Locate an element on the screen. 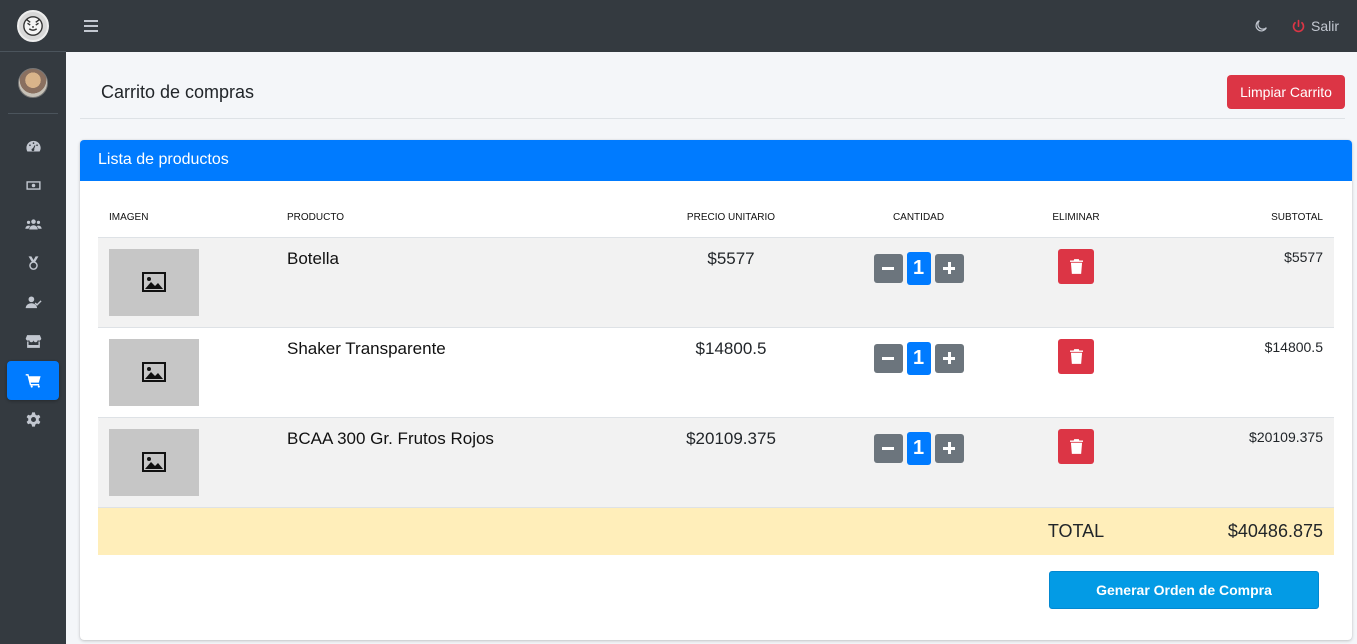 This screenshot has width=1357, height=644. sidebar-item-medal is located at coordinates (33, 263).